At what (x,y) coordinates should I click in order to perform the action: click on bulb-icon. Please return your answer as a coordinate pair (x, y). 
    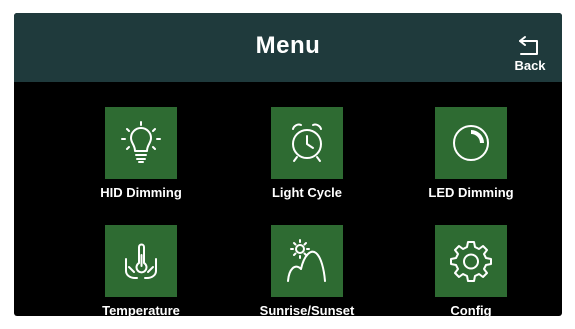
    Looking at the image, I should click on (141, 142).